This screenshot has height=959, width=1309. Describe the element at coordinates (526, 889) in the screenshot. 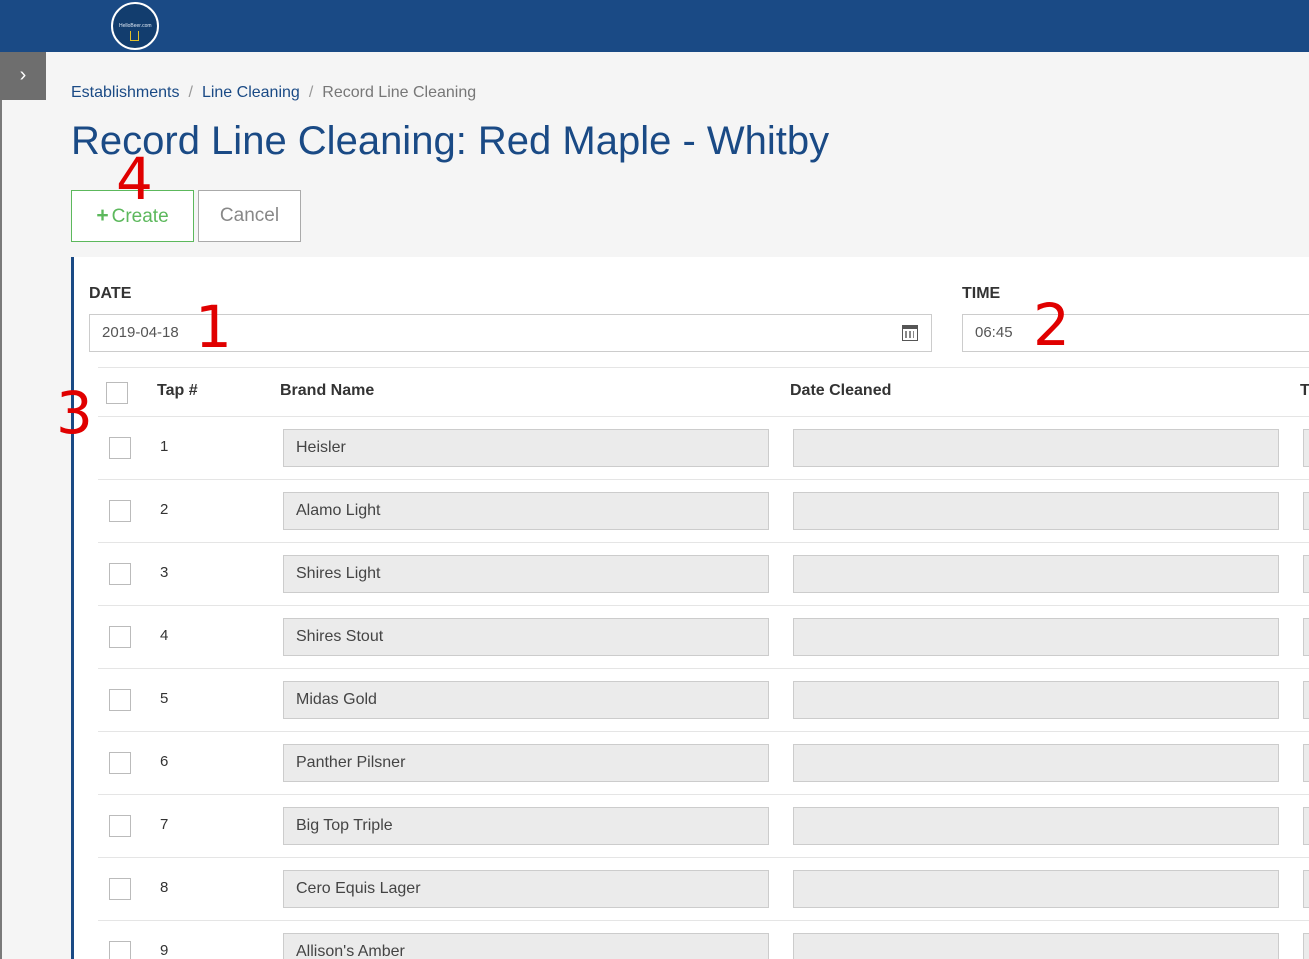

I see `brand-name-field: Cero Equis Lager` at that location.